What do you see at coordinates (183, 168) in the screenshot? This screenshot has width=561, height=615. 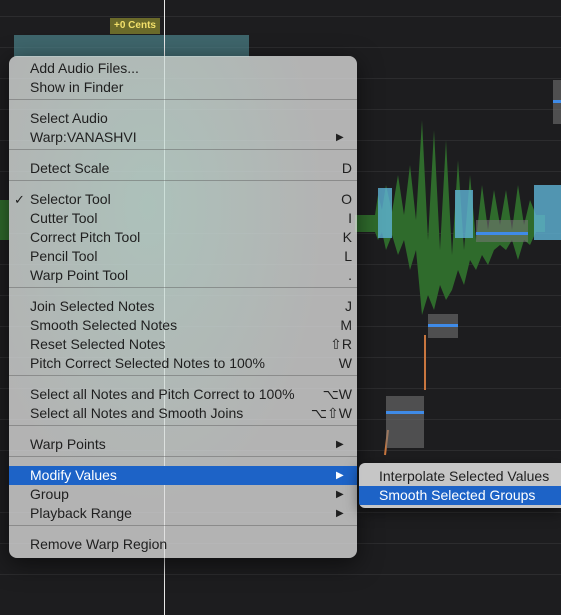 I see `menu-item-detect-scale: Detect Scale D` at bounding box center [183, 168].